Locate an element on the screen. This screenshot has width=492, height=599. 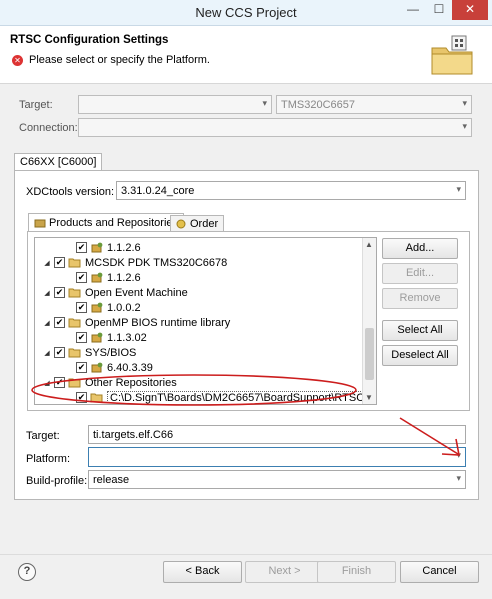
wizard-banner-icon is located at coordinates (452, 55).